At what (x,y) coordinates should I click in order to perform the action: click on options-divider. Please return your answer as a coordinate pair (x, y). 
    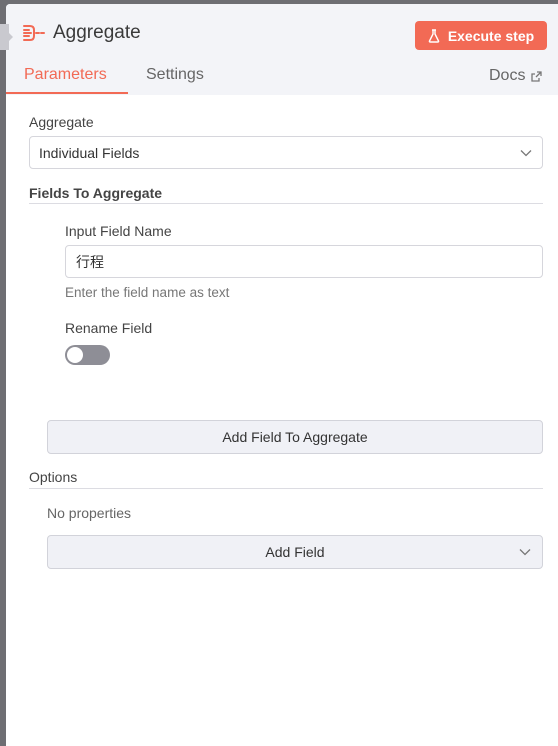
    Looking at the image, I should click on (286, 488).